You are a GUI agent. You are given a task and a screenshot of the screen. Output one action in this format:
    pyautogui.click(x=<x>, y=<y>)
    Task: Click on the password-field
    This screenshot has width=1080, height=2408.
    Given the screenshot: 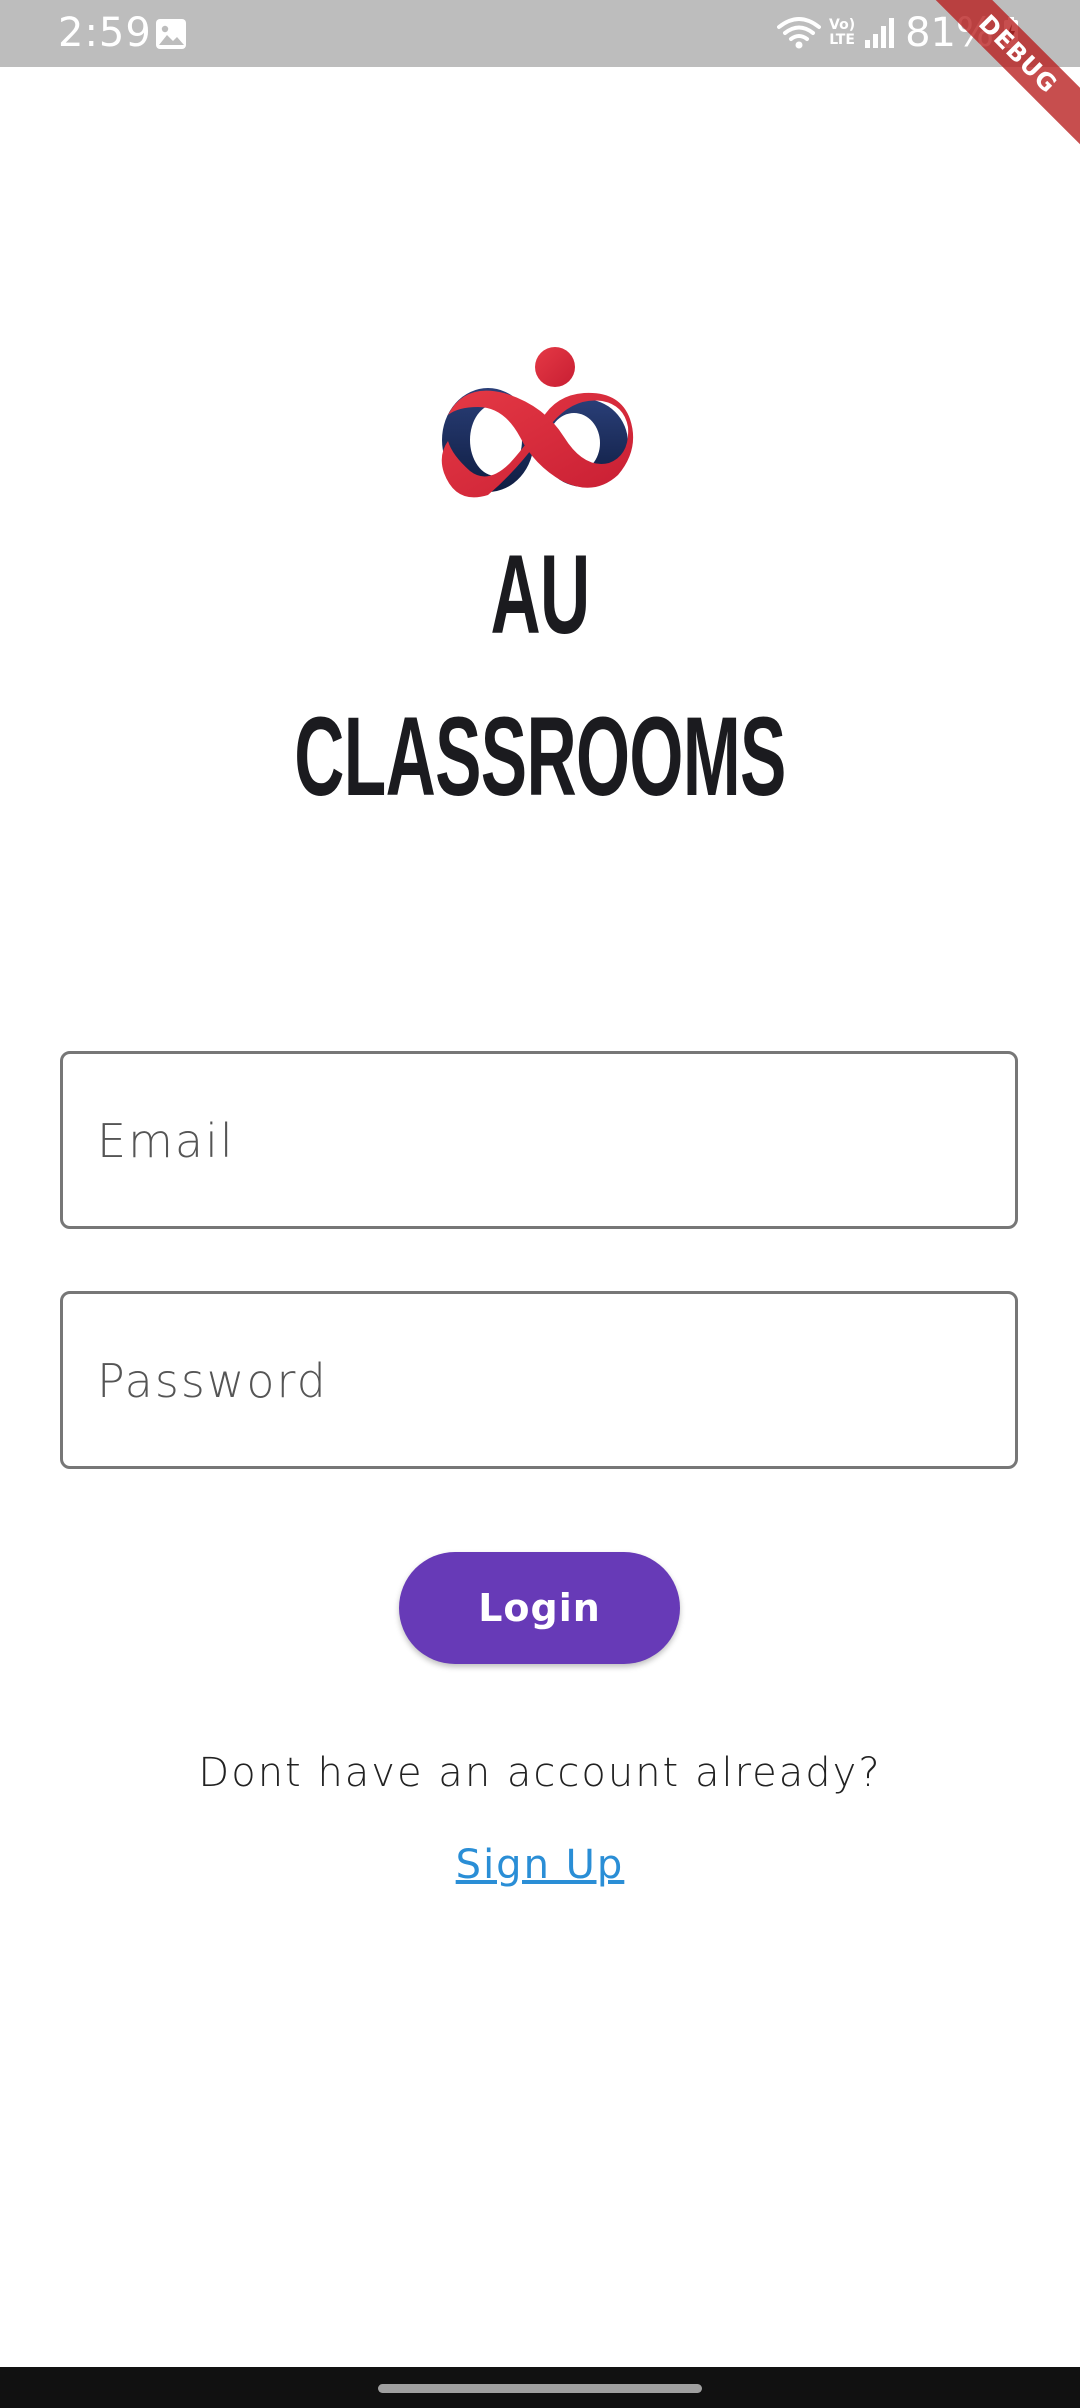 What is the action you would take?
    pyautogui.click(x=539, y=1380)
    